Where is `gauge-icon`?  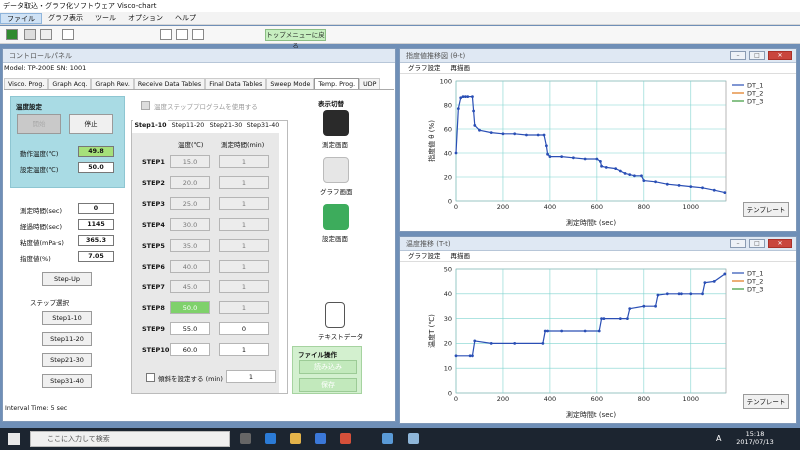 gauge-icon is located at coordinates (336, 123).